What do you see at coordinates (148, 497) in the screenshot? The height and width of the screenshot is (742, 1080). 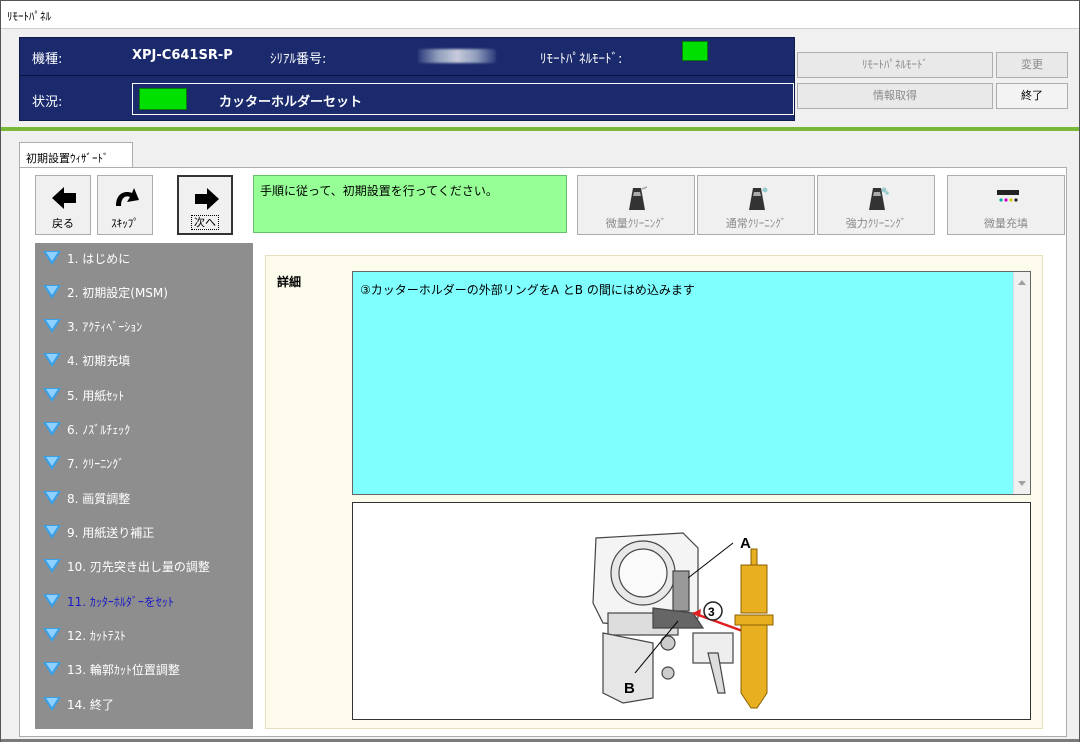 I see `step-item: 8. 画質調整` at bounding box center [148, 497].